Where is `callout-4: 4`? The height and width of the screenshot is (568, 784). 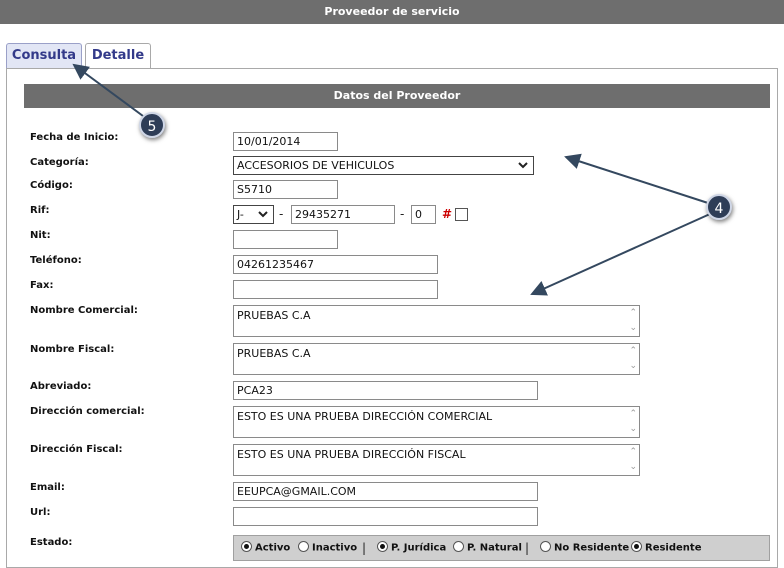 callout-4: 4 is located at coordinates (719, 207).